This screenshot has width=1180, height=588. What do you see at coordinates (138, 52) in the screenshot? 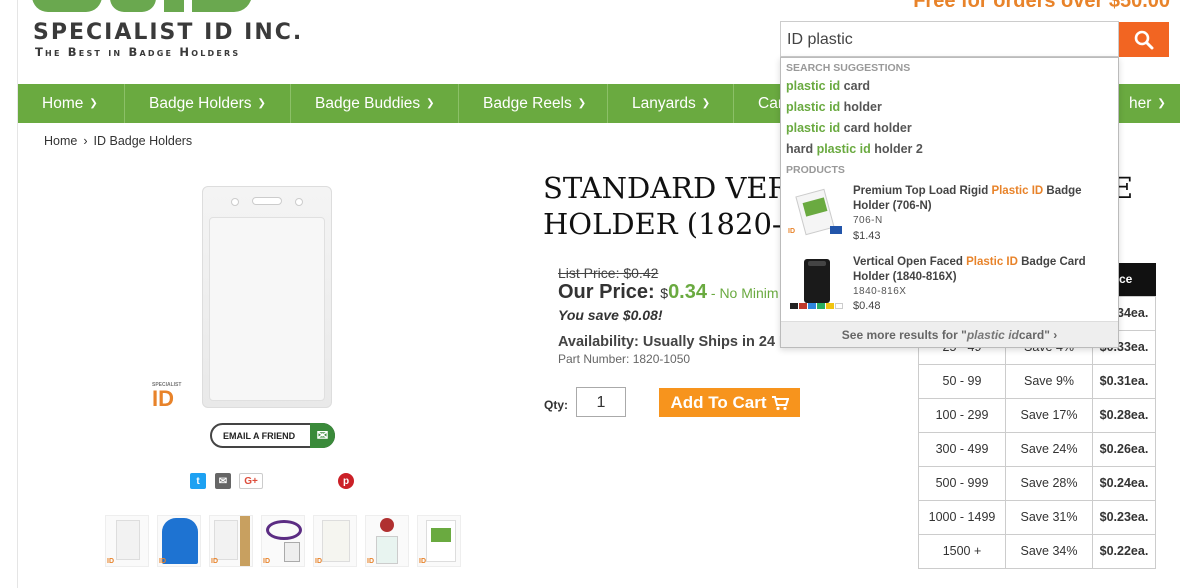
I see `brand-tagline: The Best in Badge Holders` at bounding box center [138, 52].